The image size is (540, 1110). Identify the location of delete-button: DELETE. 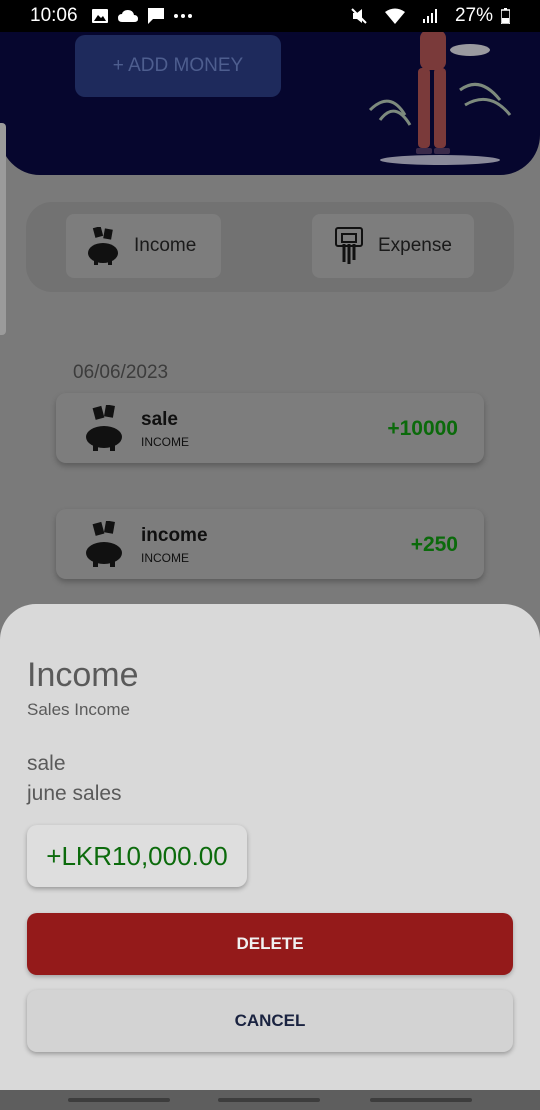
(270, 944).